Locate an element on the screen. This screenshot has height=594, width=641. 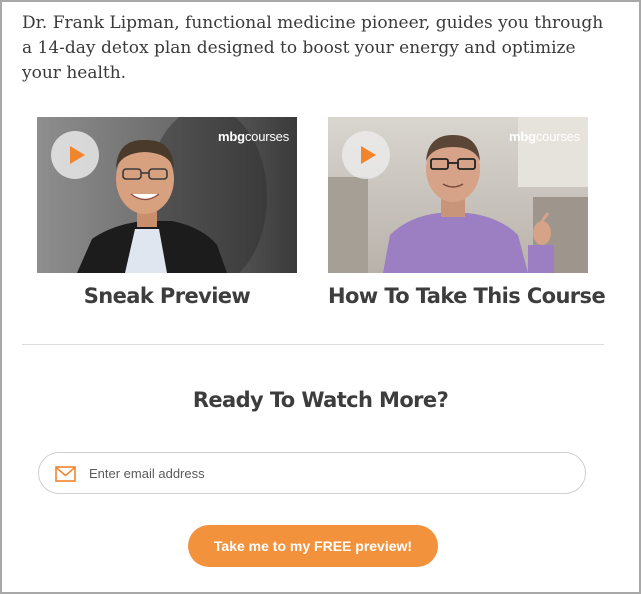
video-card-sneak-preview: mbgcourses Sneak Preview is located at coordinates (167, 212).